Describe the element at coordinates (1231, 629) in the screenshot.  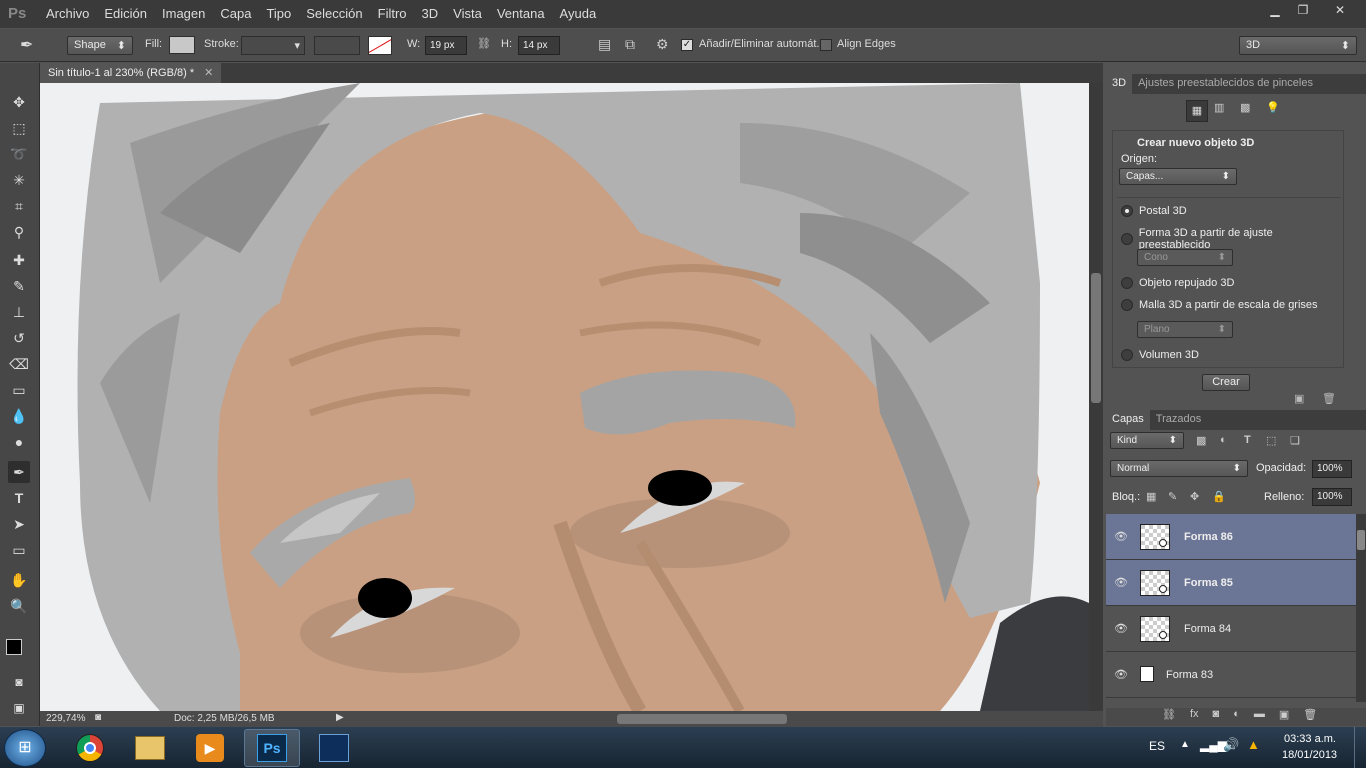
I see `layer-row: 👁 Forma 84` at that location.